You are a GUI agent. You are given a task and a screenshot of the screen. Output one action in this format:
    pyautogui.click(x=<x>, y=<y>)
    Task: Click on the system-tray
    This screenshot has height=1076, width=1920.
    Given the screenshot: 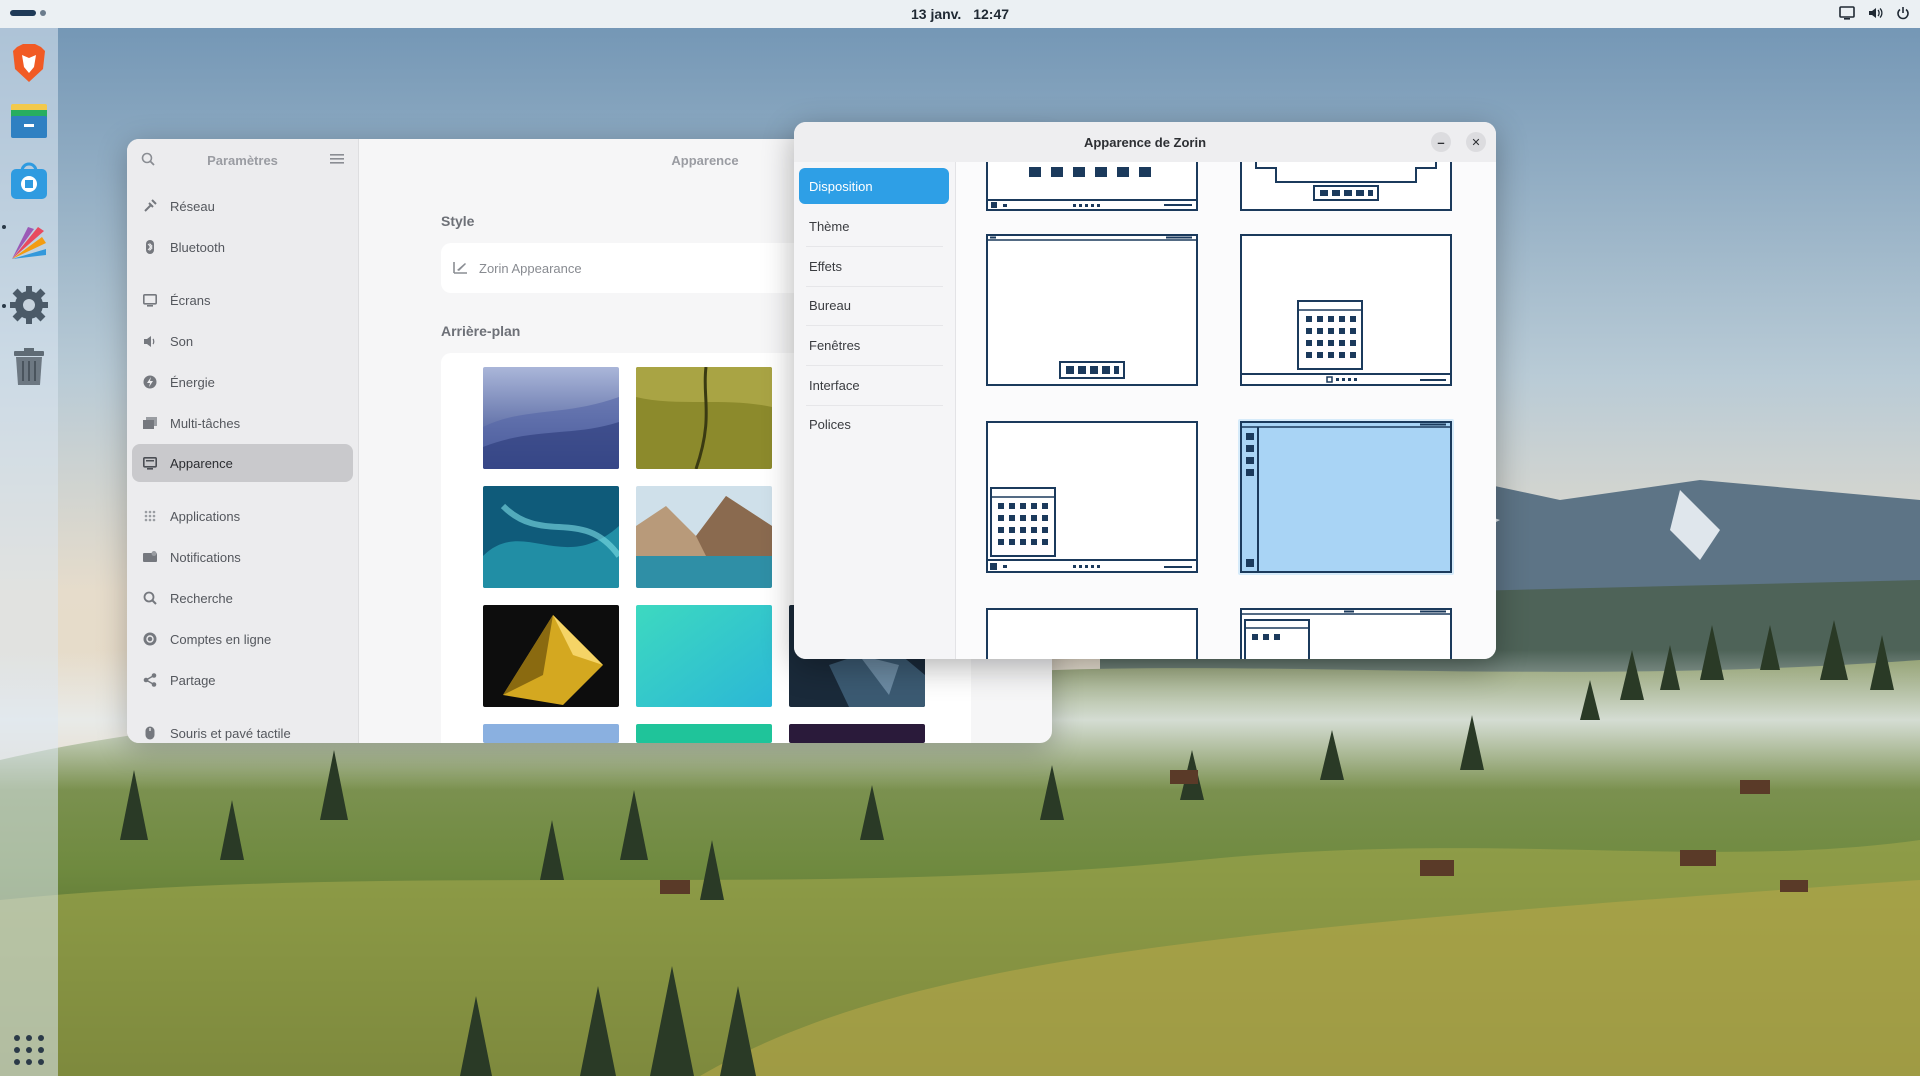 What is the action you would take?
    pyautogui.click(x=1875, y=13)
    